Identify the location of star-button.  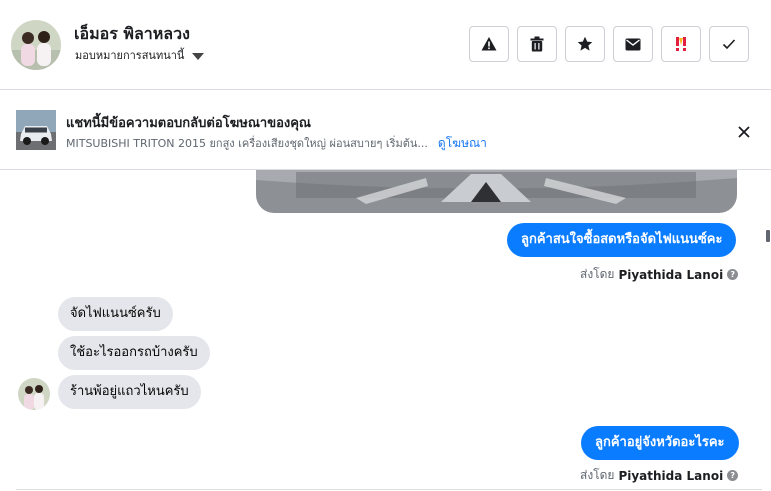
(585, 44).